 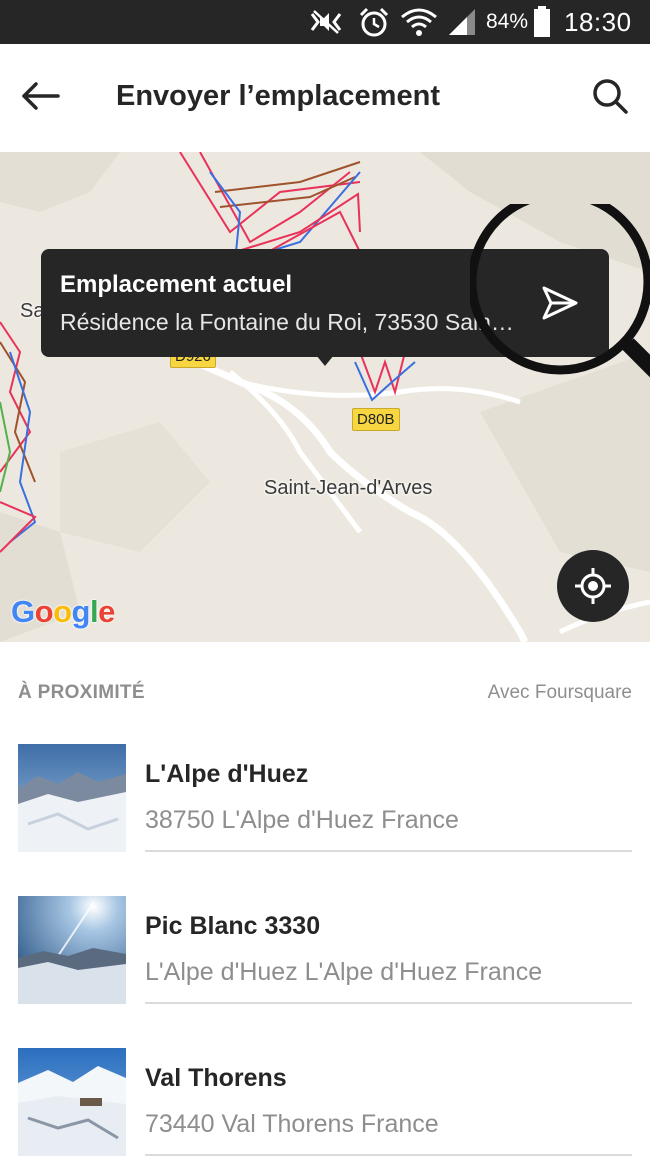 What do you see at coordinates (302, 820) in the screenshot?
I see `place-address: 38750 L'Alpe d'Huez France` at bounding box center [302, 820].